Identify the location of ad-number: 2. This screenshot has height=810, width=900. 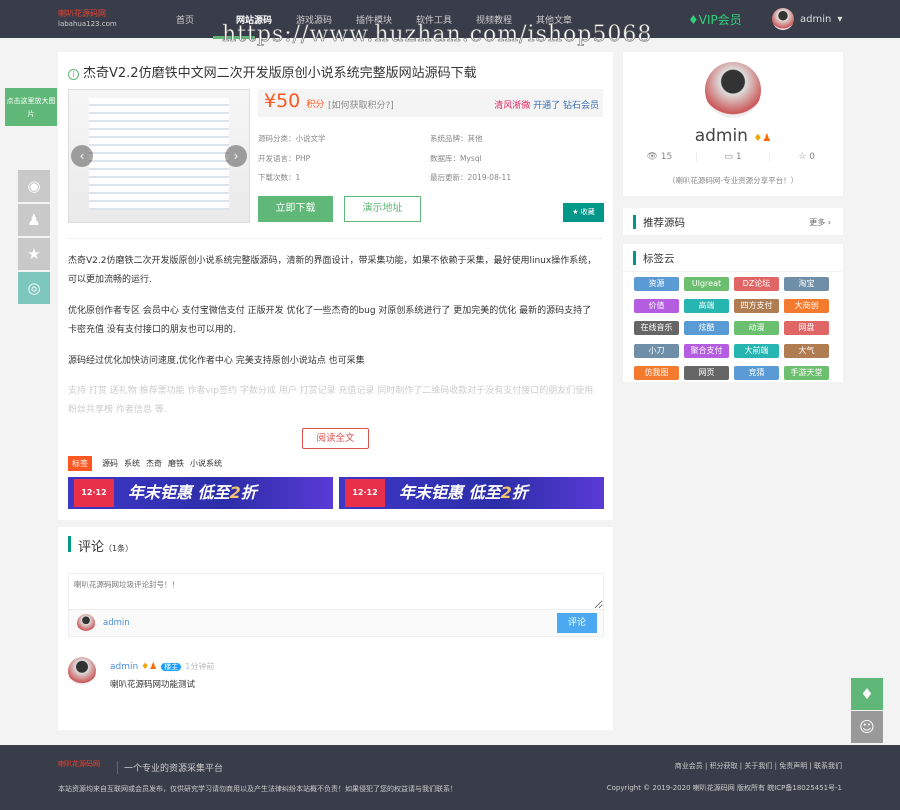
(235, 492).